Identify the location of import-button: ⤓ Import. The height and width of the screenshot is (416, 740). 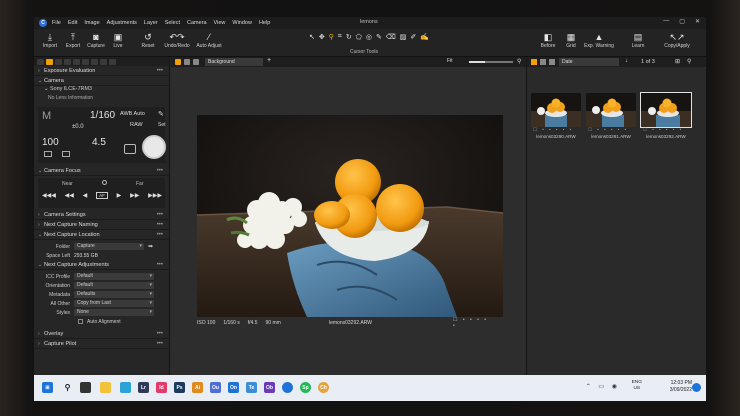
(50, 40).